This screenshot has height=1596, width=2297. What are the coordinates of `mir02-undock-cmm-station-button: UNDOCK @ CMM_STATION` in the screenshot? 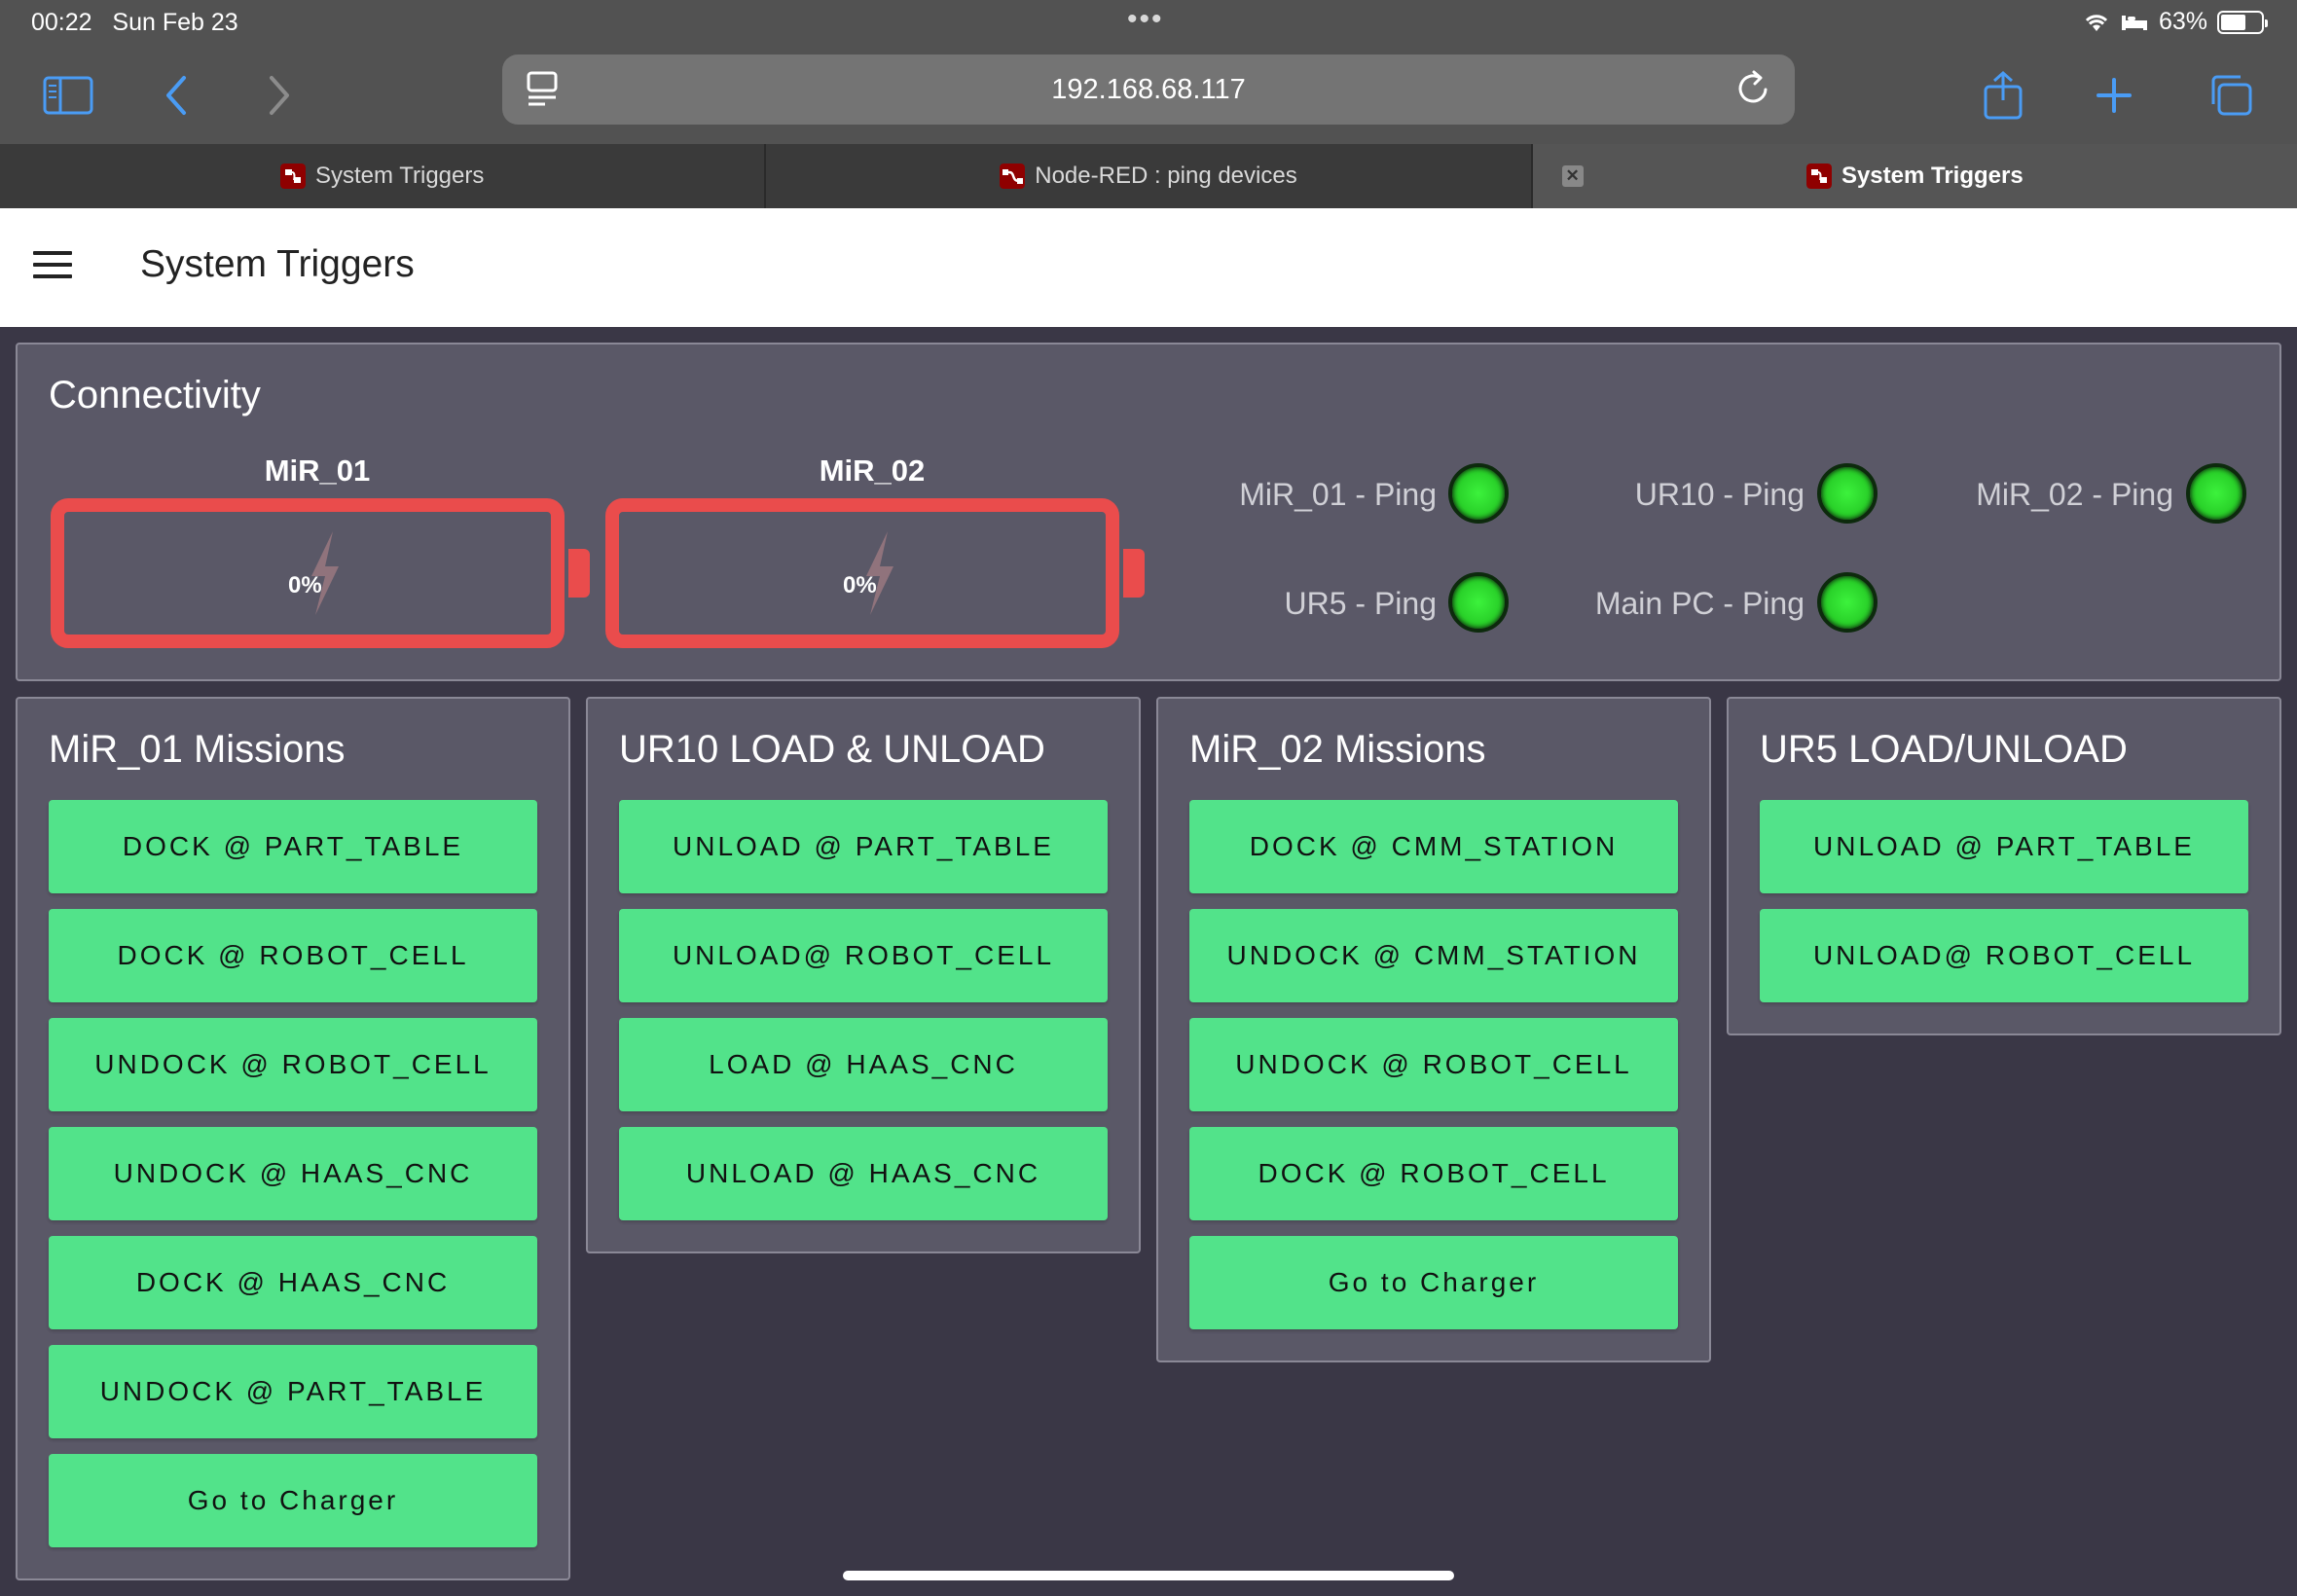 It's located at (1433, 955).